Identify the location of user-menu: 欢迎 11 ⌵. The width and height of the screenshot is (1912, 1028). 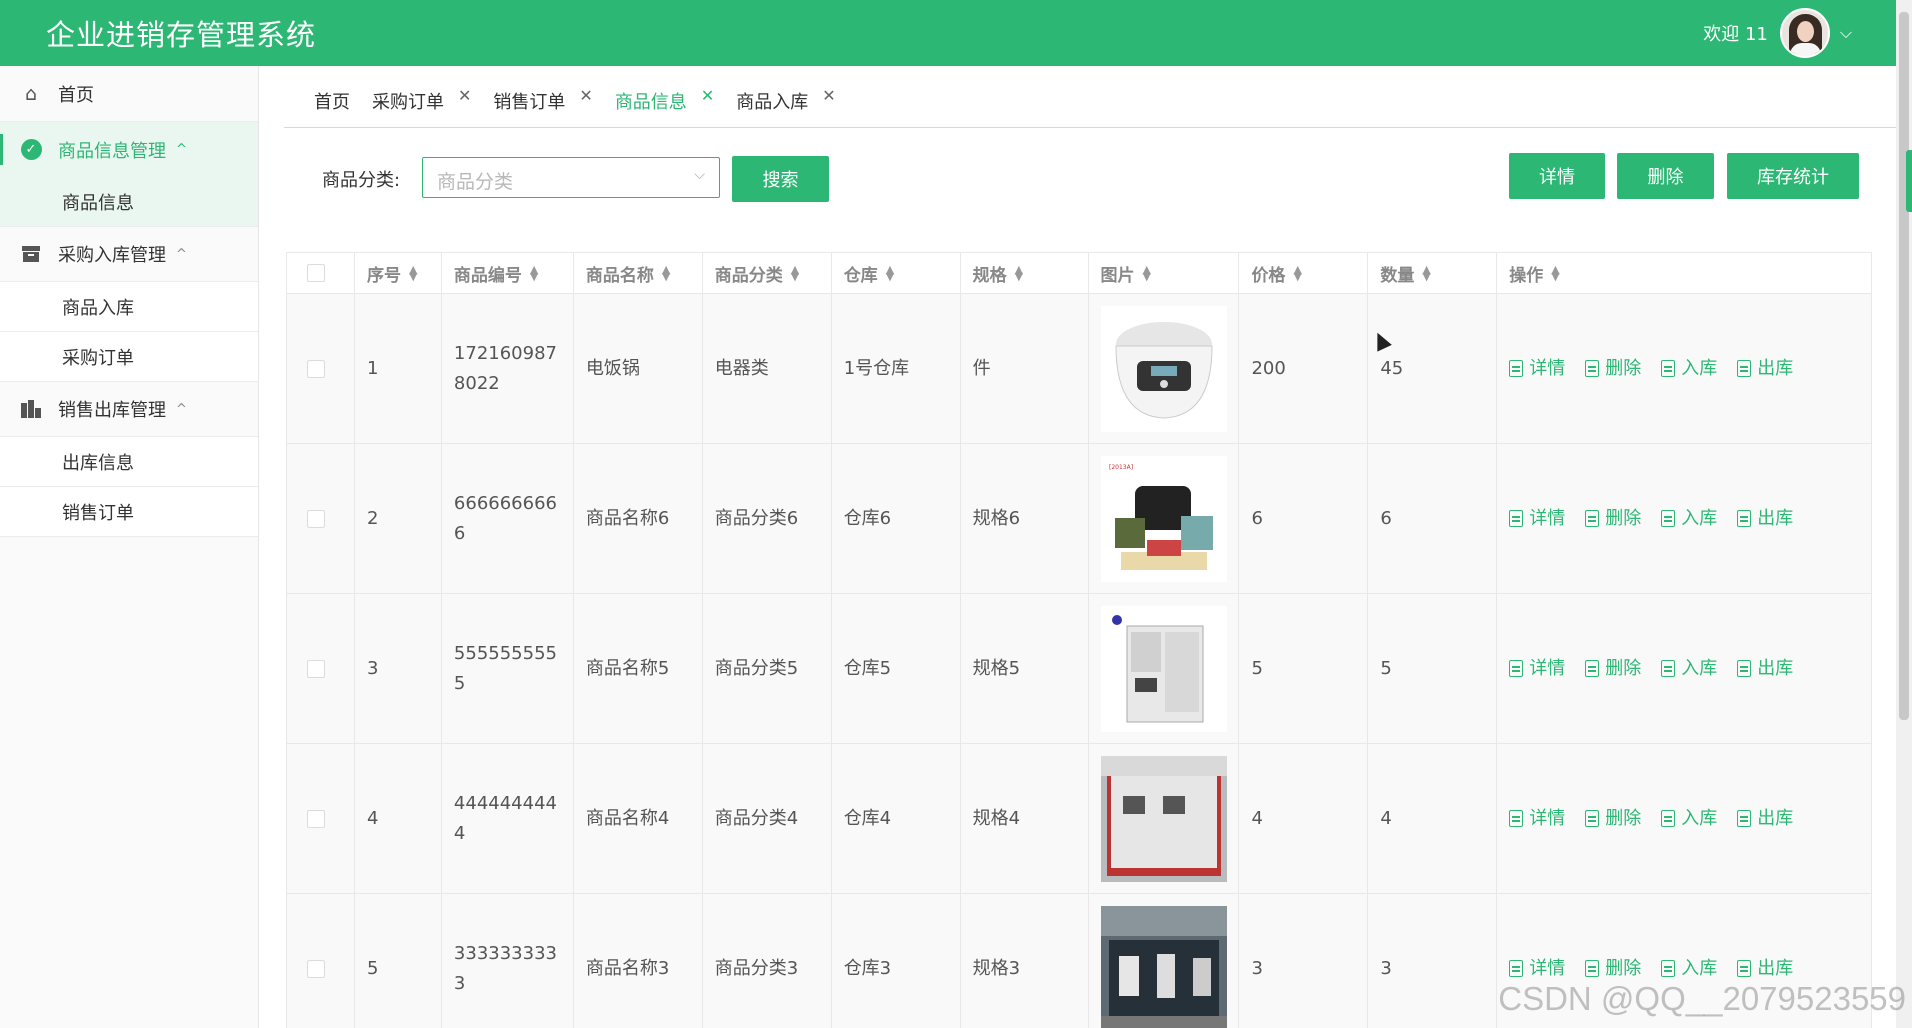
(1777, 33).